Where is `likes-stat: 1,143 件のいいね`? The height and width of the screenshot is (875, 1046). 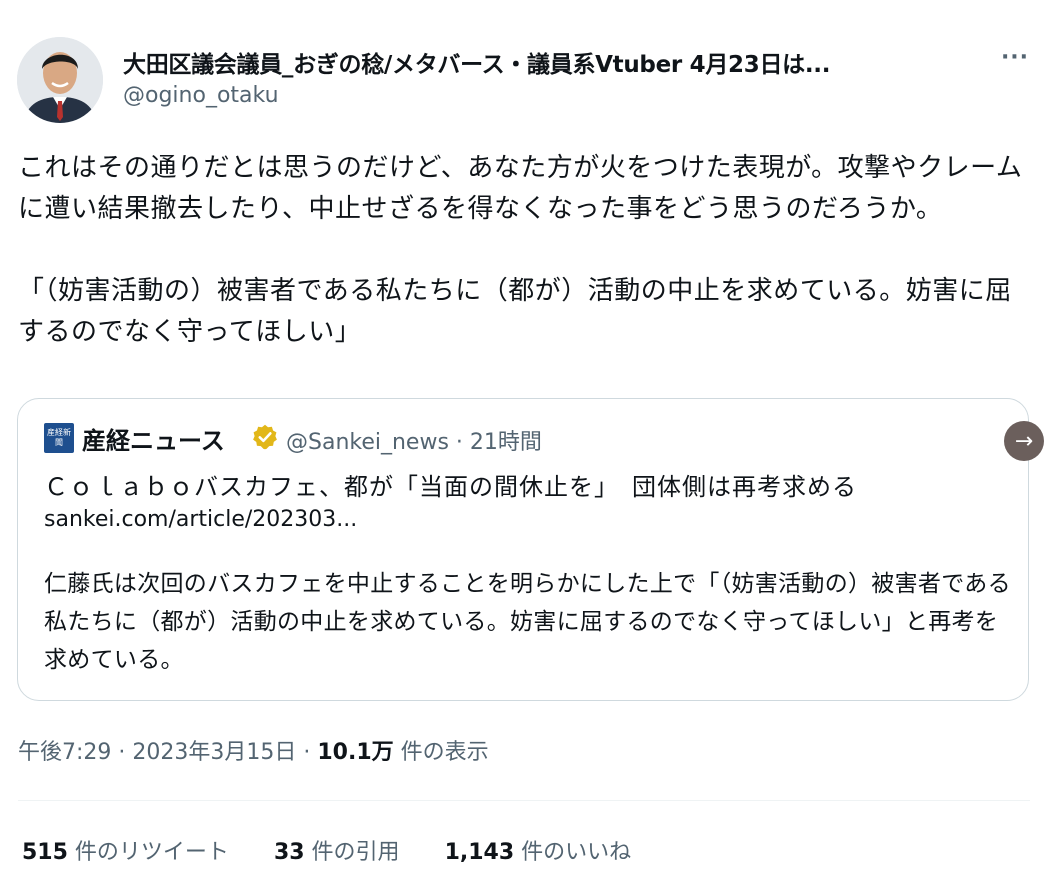 likes-stat: 1,143 件のいいね is located at coordinates (538, 850).